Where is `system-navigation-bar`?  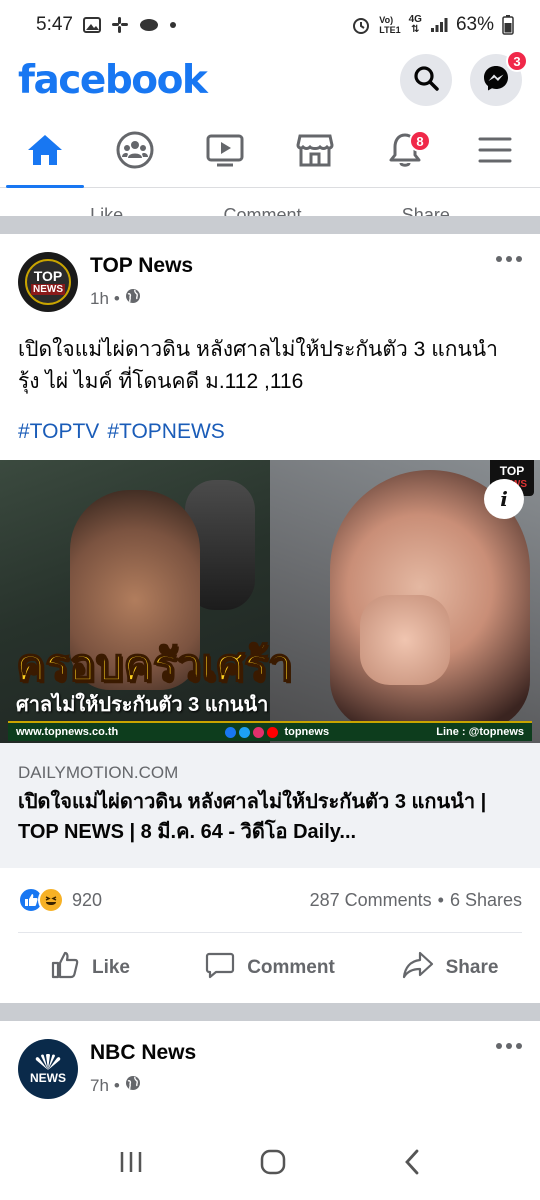
system-navigation-bar is located at coordinates (270, 1164).